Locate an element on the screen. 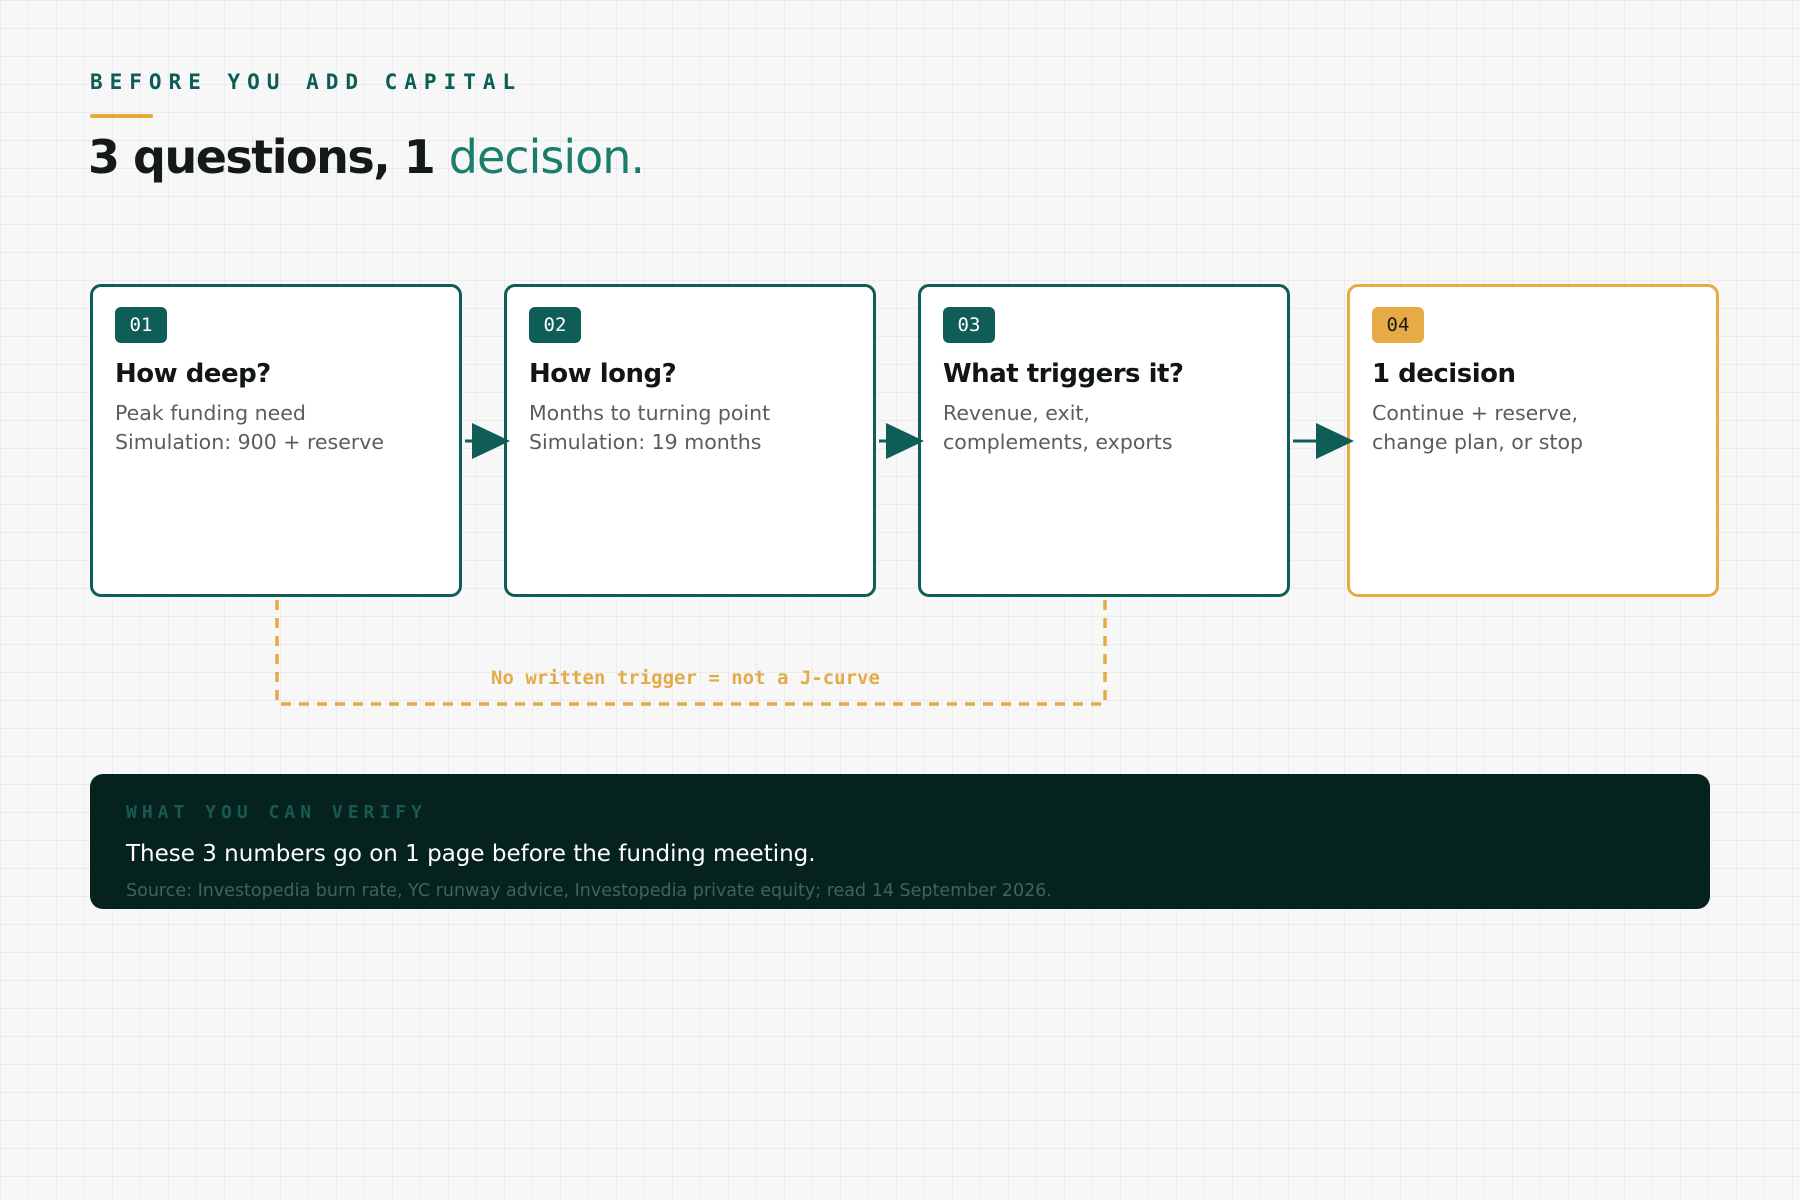 This screenshot has height=1200, width=1800. connector-label: No written trigger = not a J-curve is located at coordinates (685, 678).